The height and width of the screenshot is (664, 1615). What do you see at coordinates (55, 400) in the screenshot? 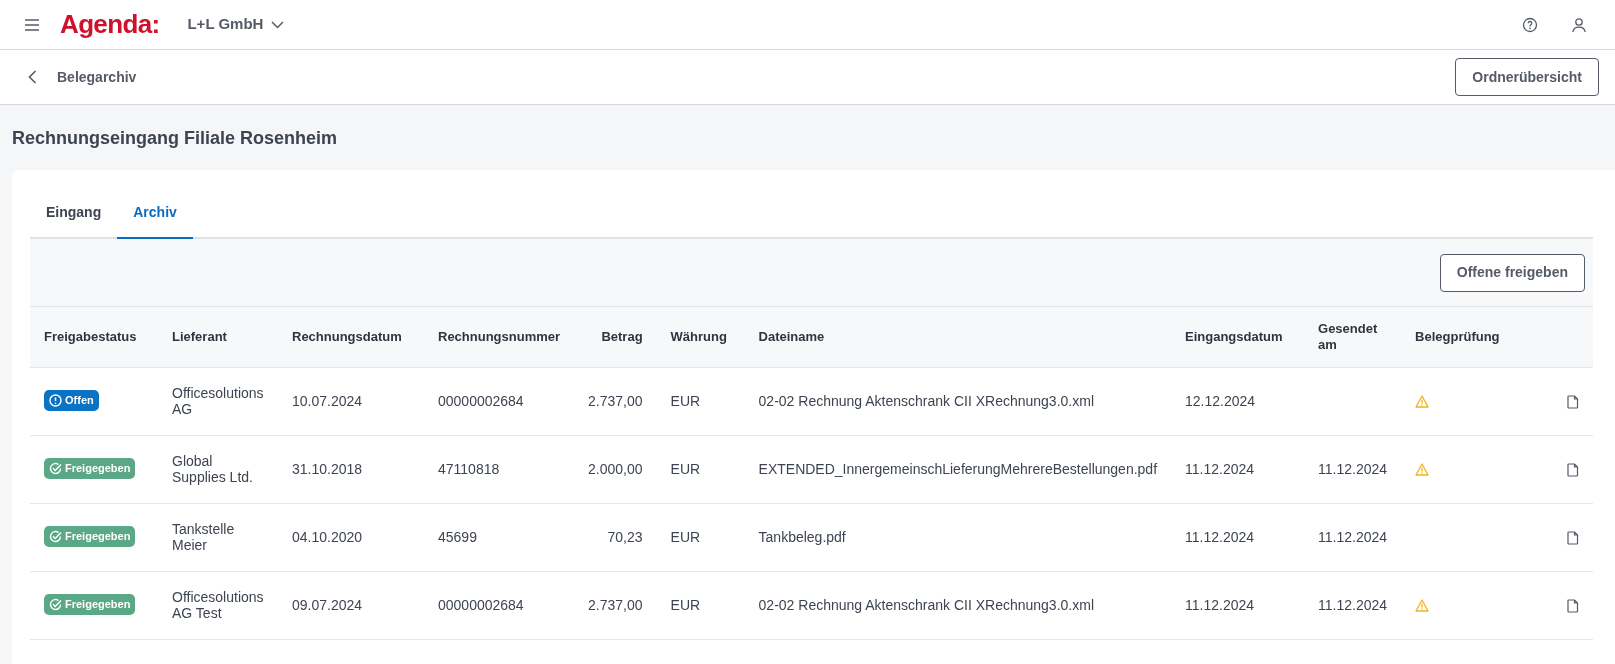
I see `info-icon` at bounding box center [55, 400].